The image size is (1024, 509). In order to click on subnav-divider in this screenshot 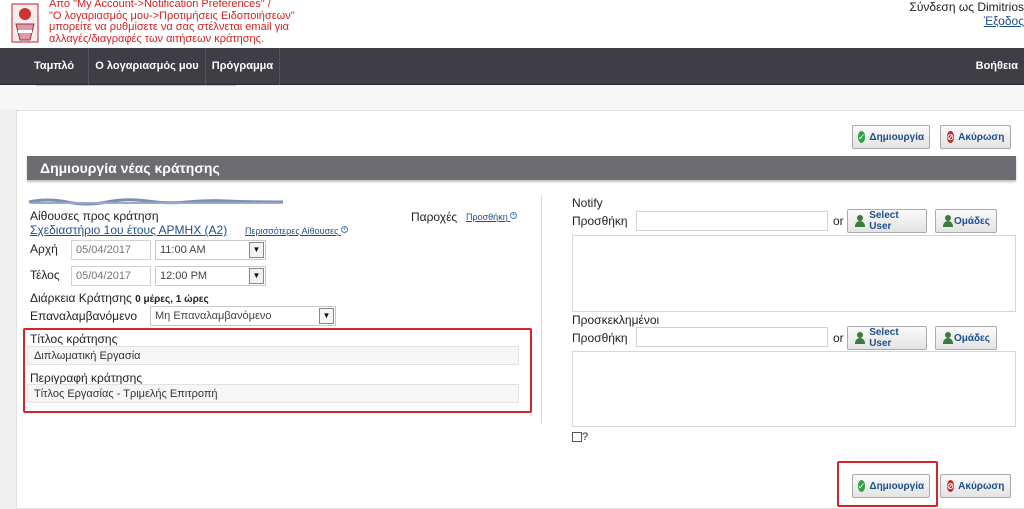, I will do `click(136, 85)`.